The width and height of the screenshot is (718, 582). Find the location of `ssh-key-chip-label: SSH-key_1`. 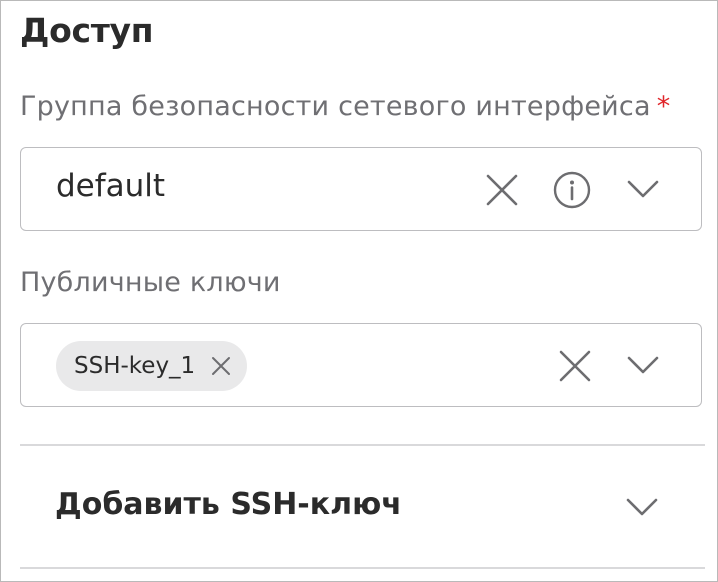

ssh-key-chip-label: SSH-key_1 is located at coordinates (135, 366).